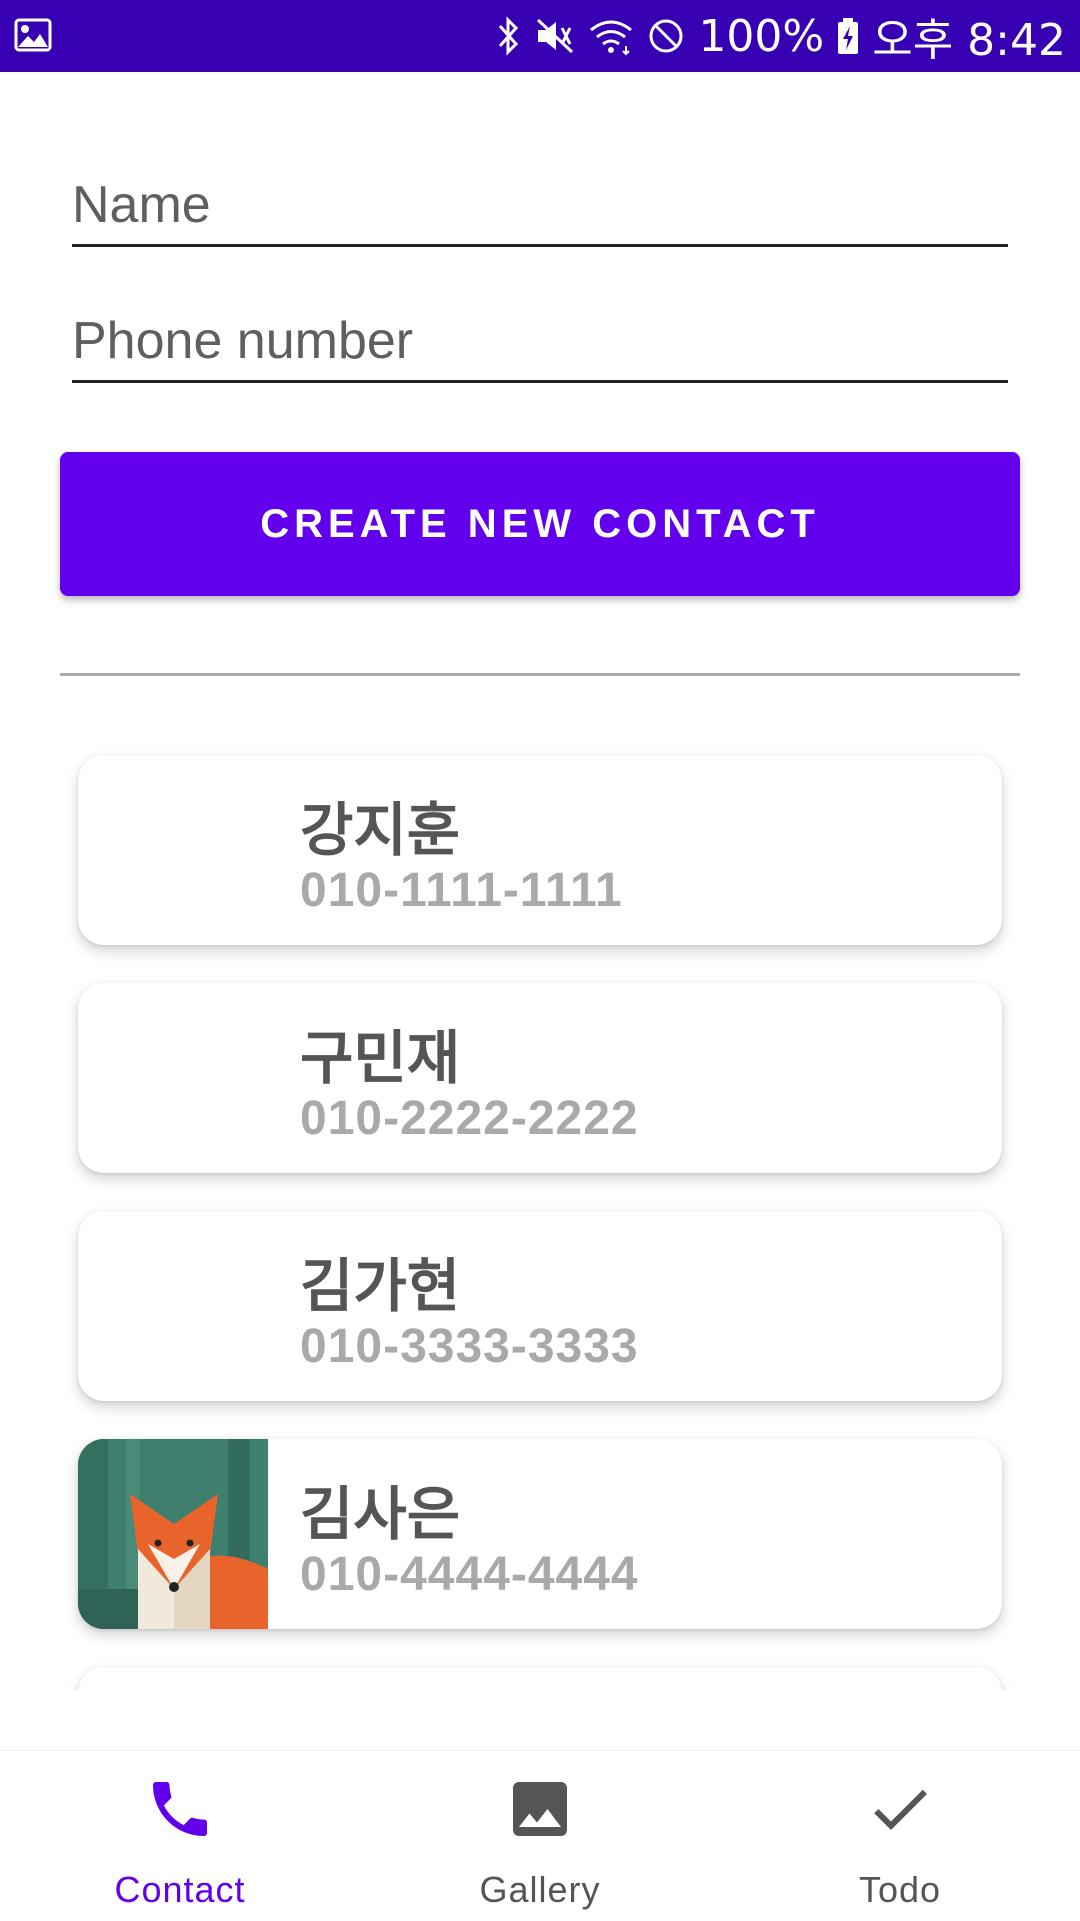  Describe the element at coordinates (761, 36) in the screenshot. I see `battery-percent: 100%` at that location.